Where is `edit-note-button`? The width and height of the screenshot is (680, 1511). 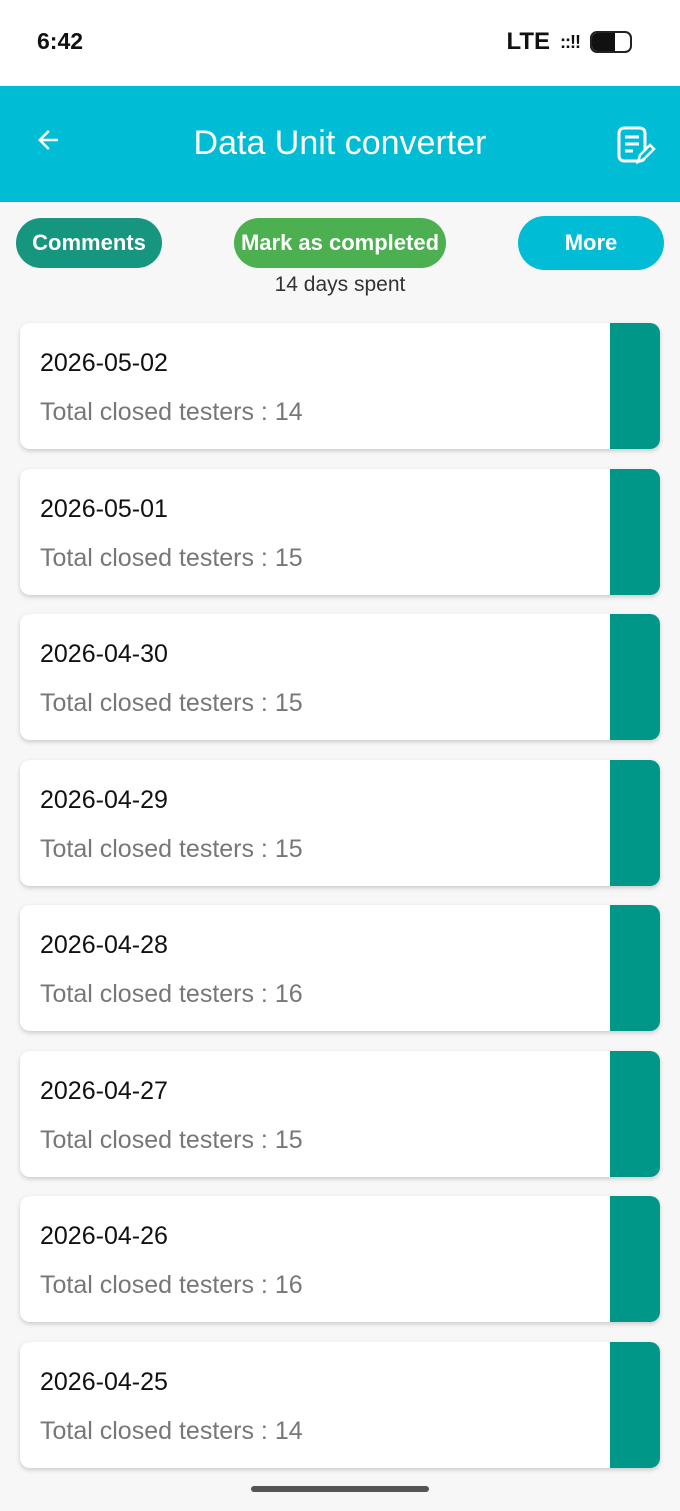
edit-note-button is located at coordinates (636, 146).